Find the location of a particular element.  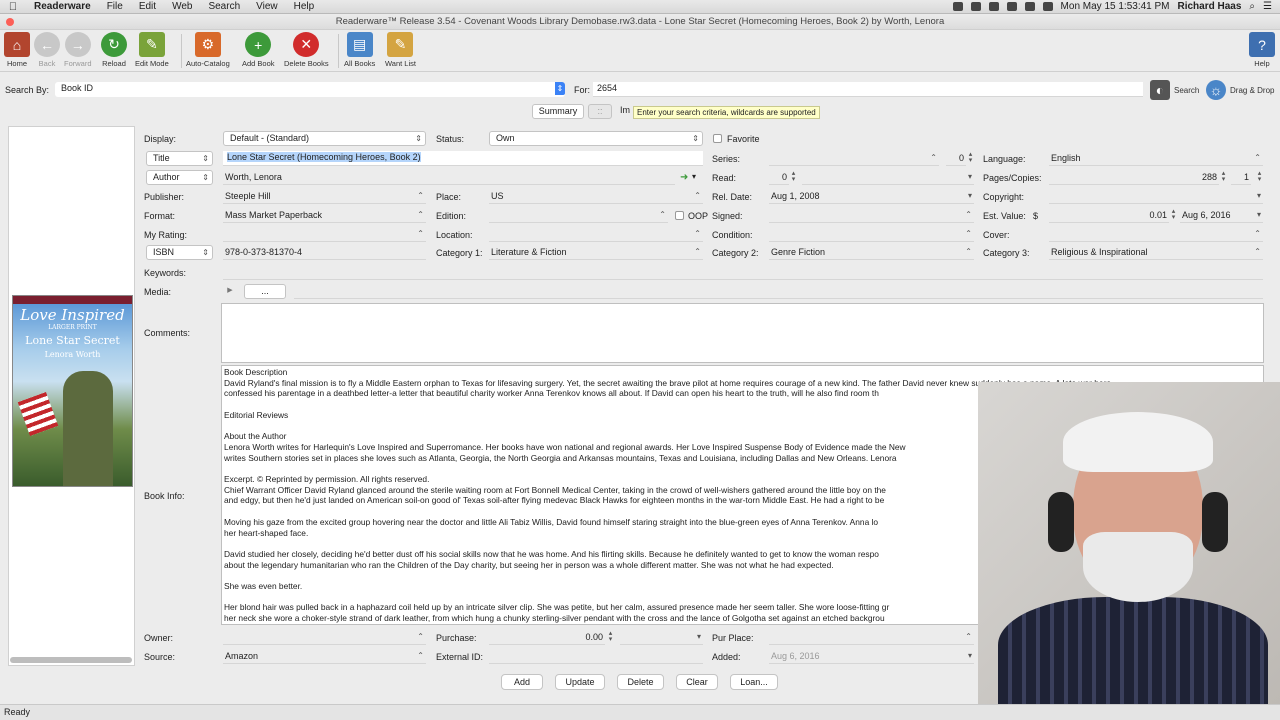

want-list-button: ✎ Want List is located at coordinates (400, 50).